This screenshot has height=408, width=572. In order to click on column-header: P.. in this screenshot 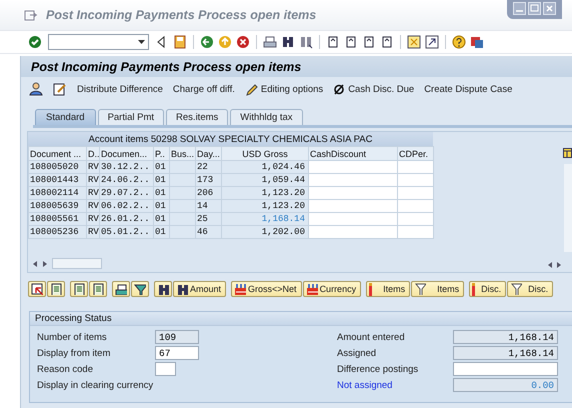, I will do `click(162, 153)`.